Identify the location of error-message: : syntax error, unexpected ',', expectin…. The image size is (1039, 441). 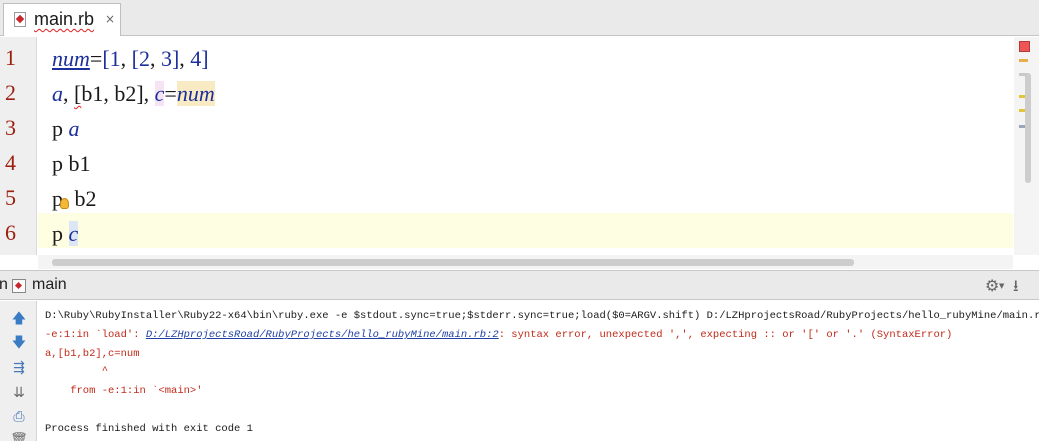
(725, 335).